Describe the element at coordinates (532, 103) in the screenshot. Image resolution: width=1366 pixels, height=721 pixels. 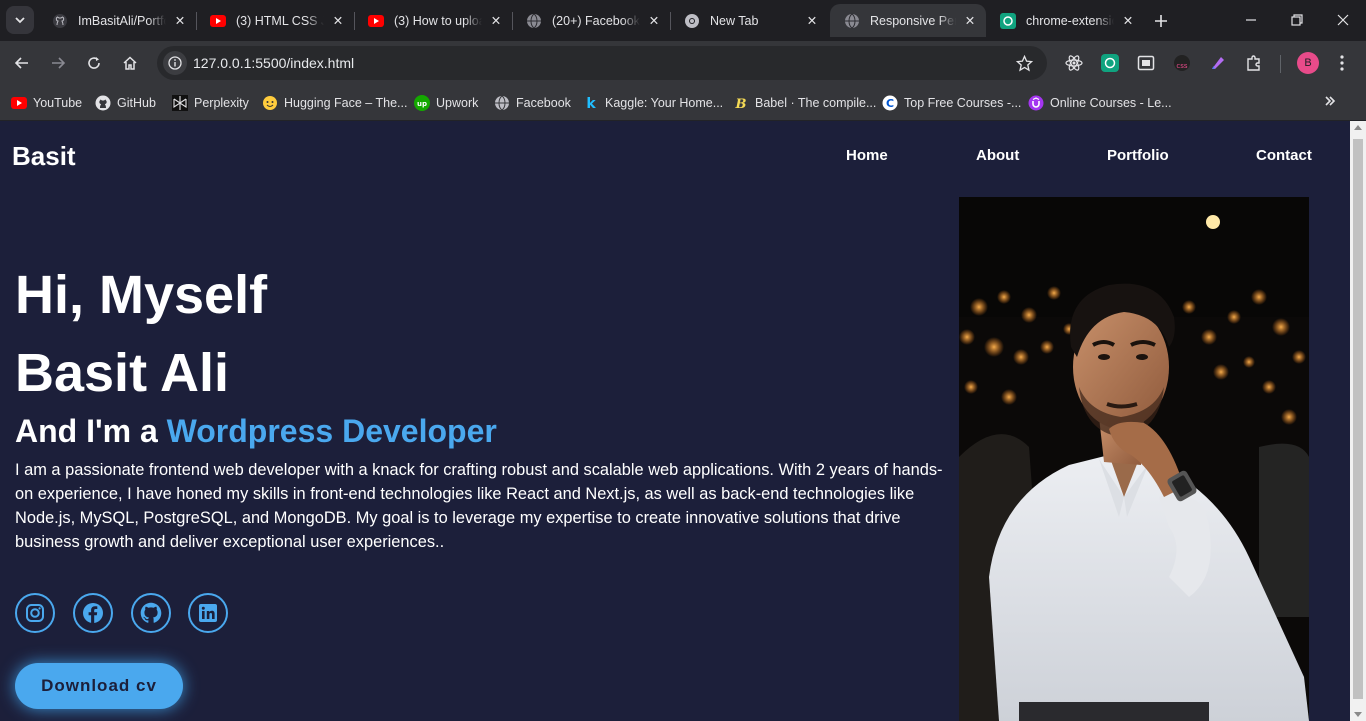
I see `bookmark-facebook: Facebook` at that location.